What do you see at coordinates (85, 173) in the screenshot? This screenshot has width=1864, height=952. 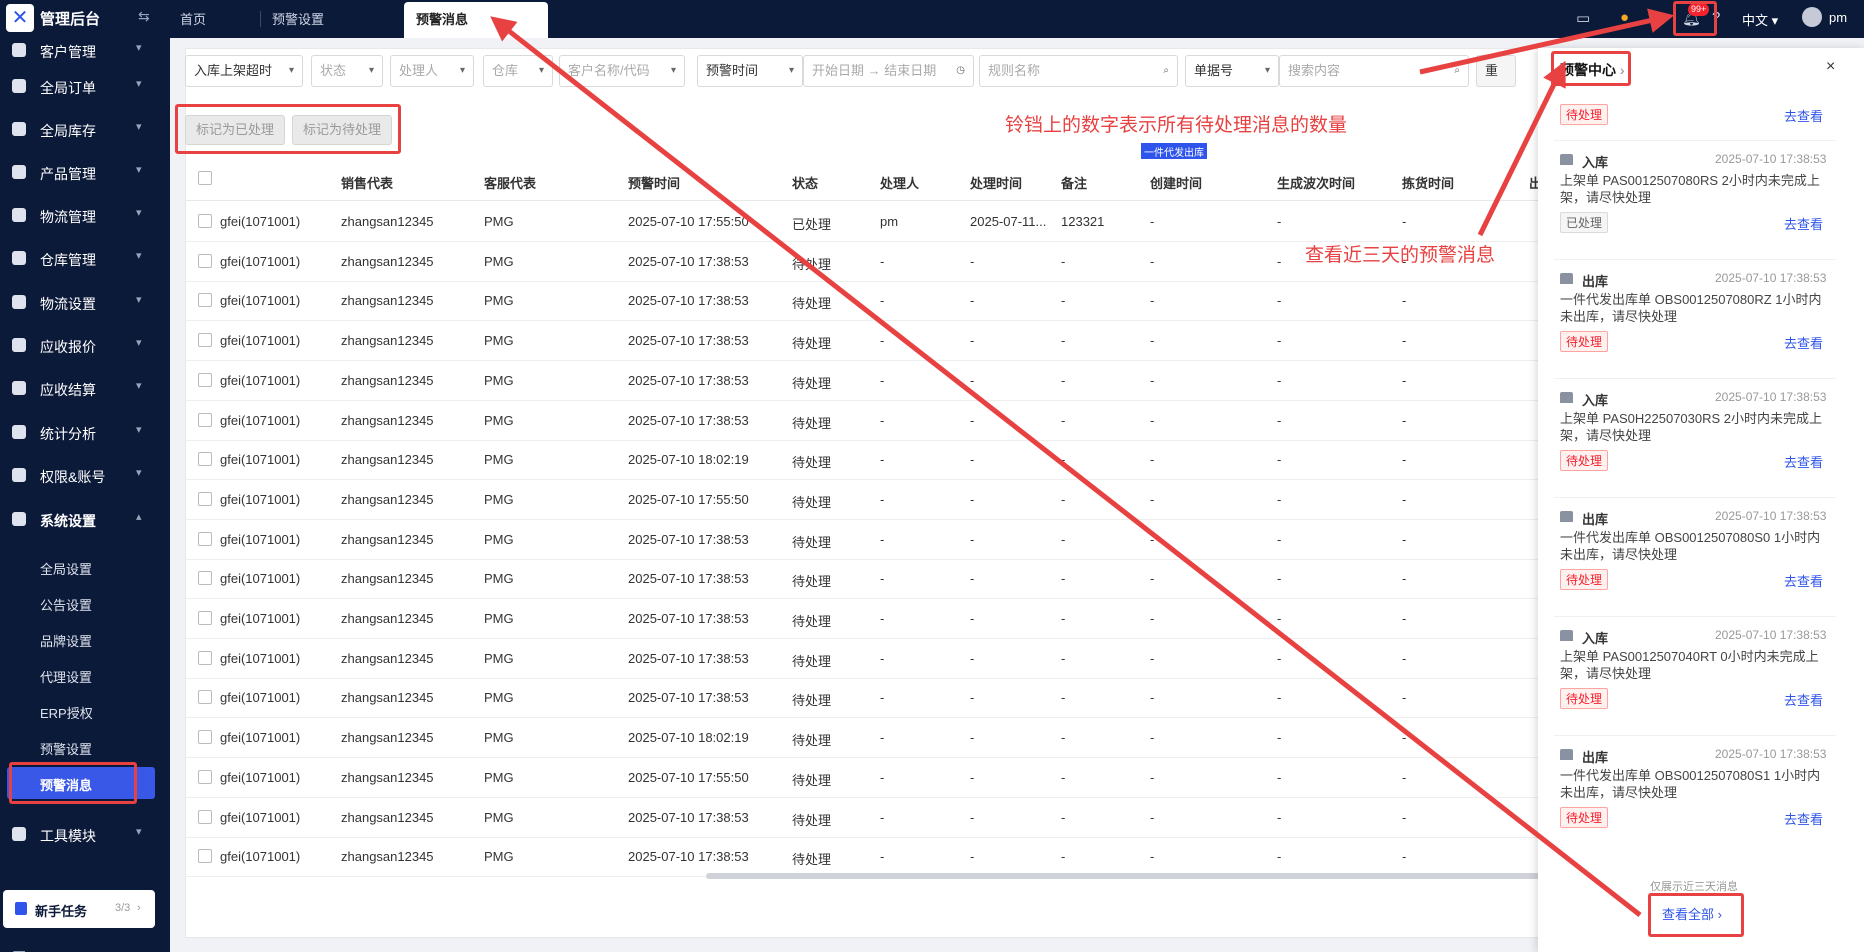 I see `sidebar-item-products: 产品管理 ▾` at bounding box center [85, 173].